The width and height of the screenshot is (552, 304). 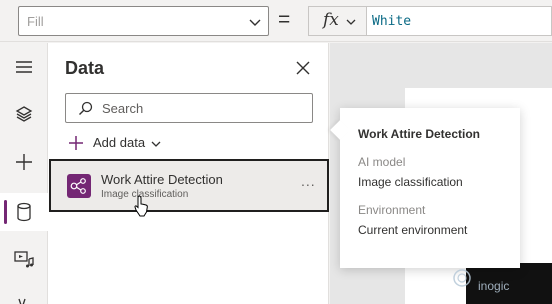 I want to click on search-icon, so click(x=86, y=108).